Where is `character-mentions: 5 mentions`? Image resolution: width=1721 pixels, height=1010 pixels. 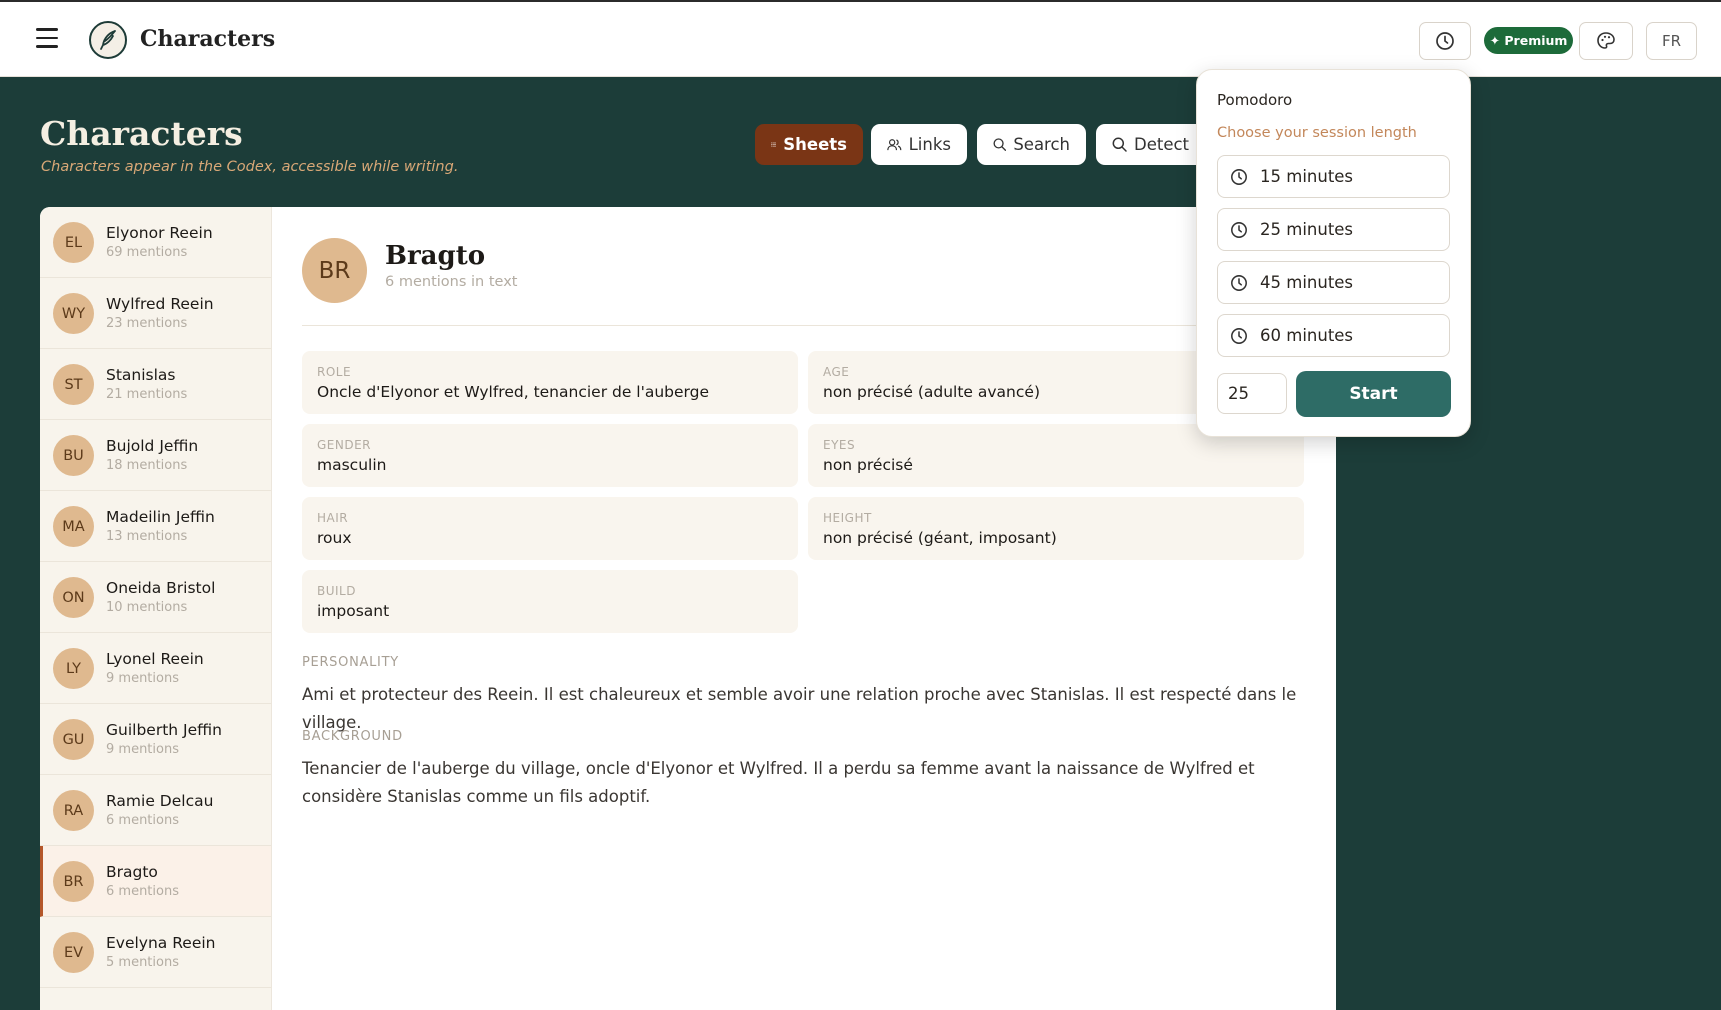 character-mentions: 5 mentions is located at coordinates (142, 962).